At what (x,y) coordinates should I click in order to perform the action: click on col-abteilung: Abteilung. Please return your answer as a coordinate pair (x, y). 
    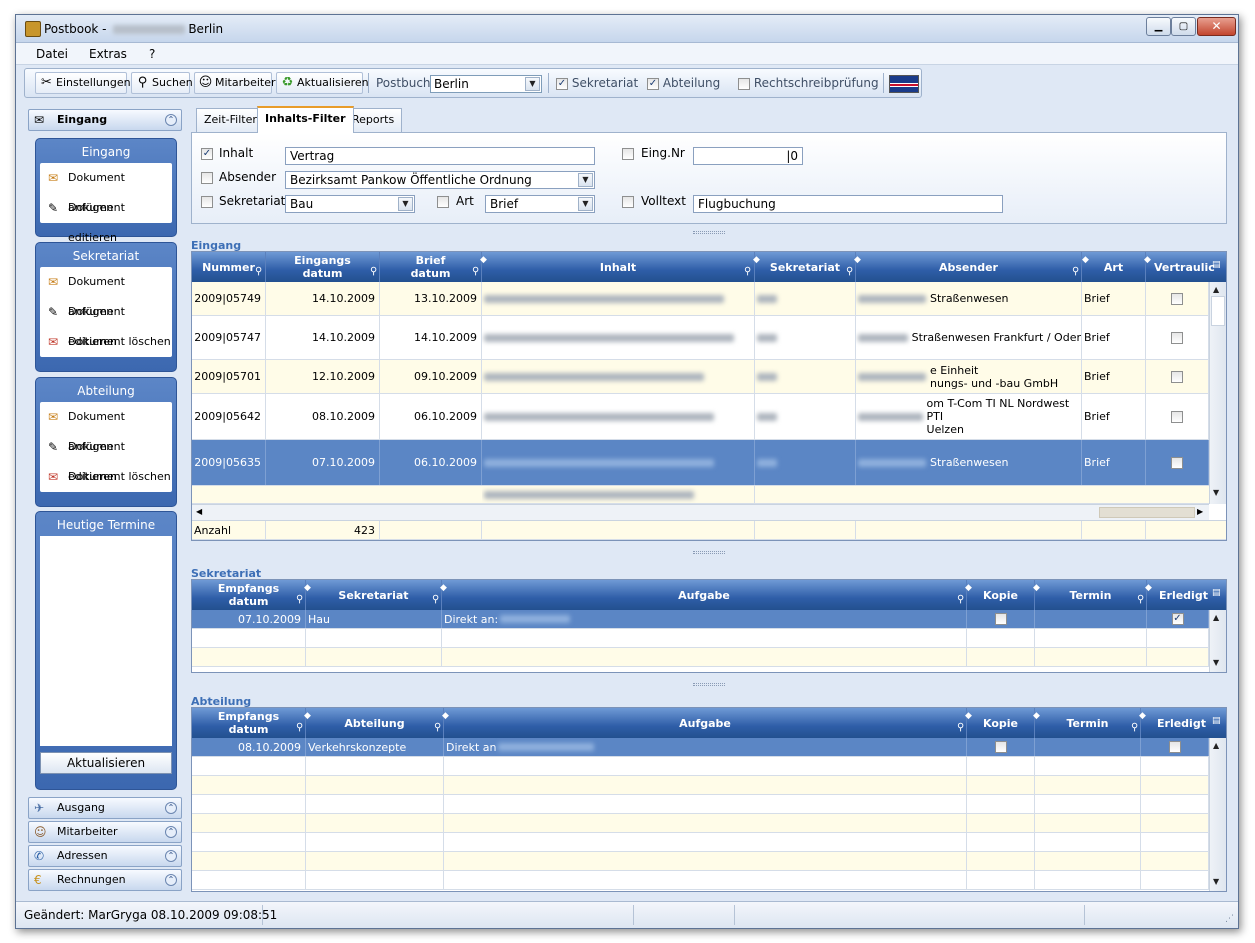
    Looking at the image, I should click on (375, 723).